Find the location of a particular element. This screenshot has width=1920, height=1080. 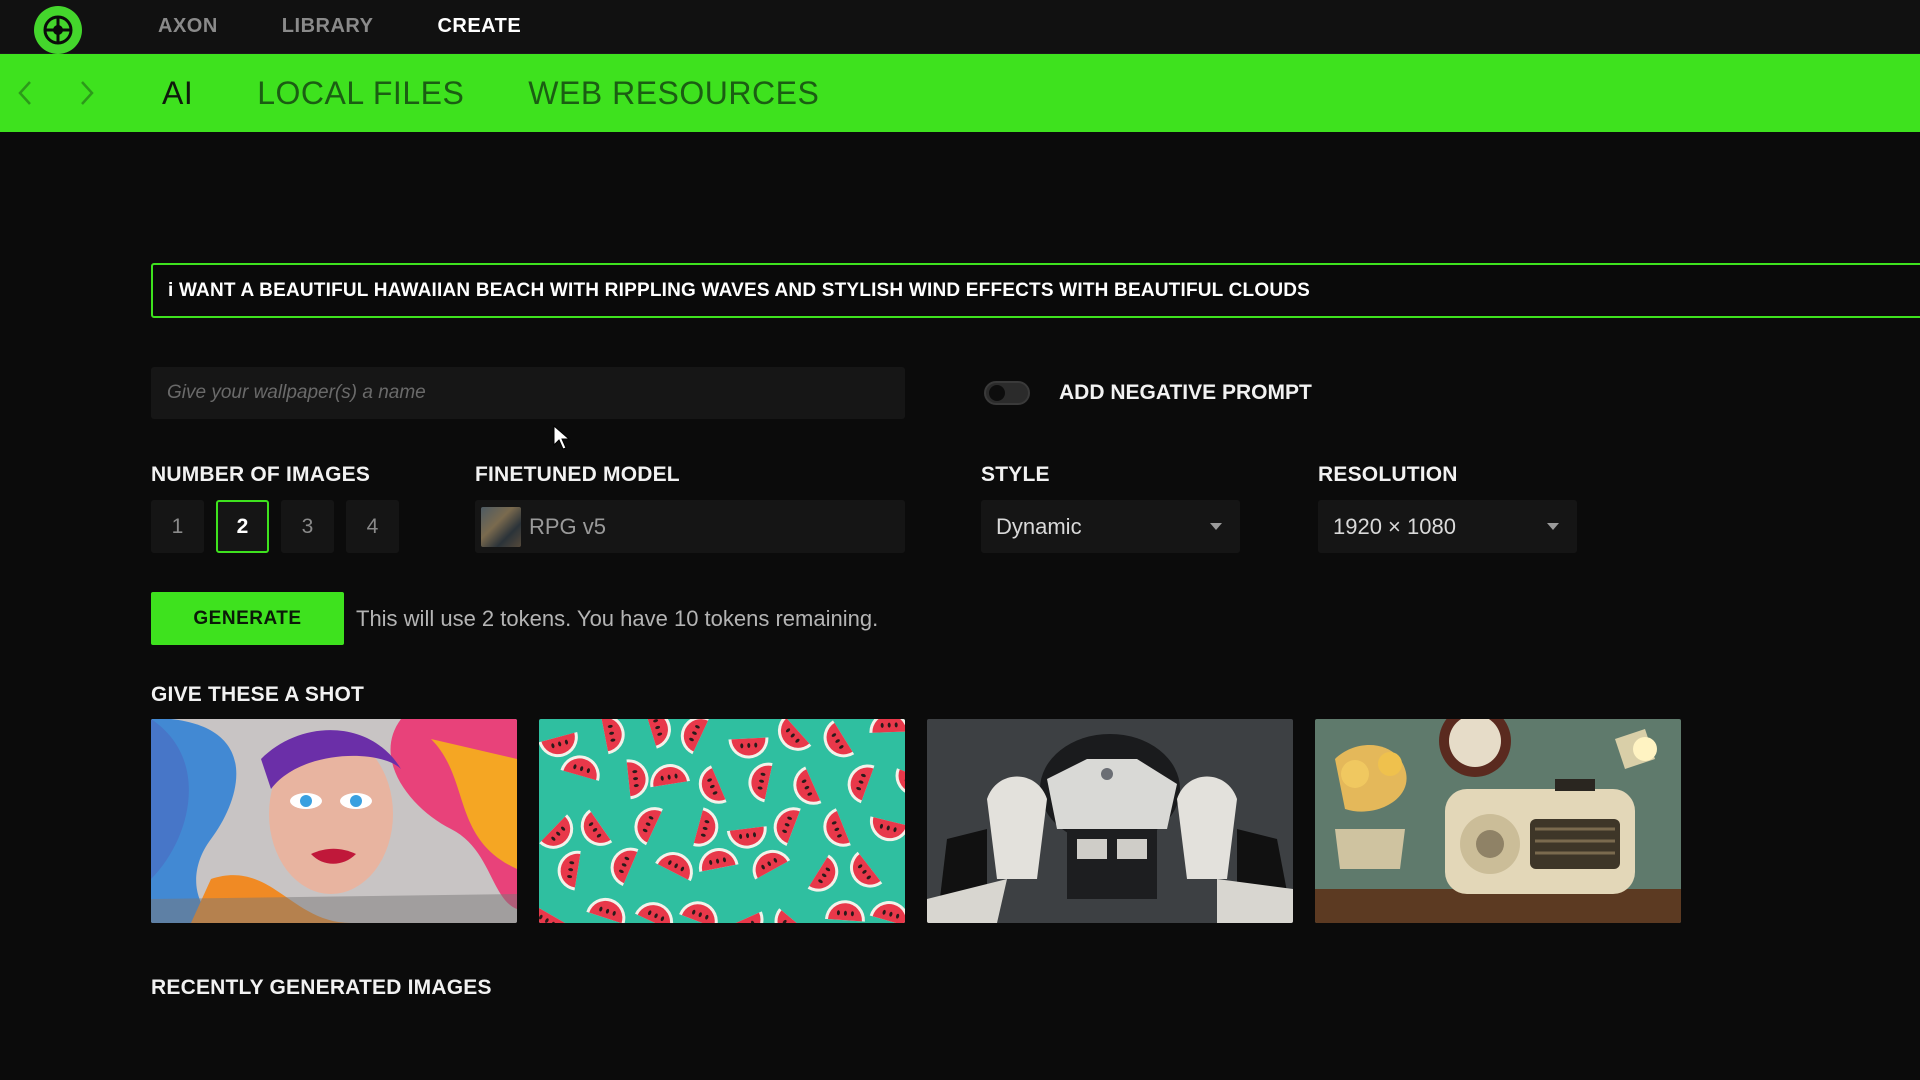

style-label: STYLE is located at coordinates (1015, 474).